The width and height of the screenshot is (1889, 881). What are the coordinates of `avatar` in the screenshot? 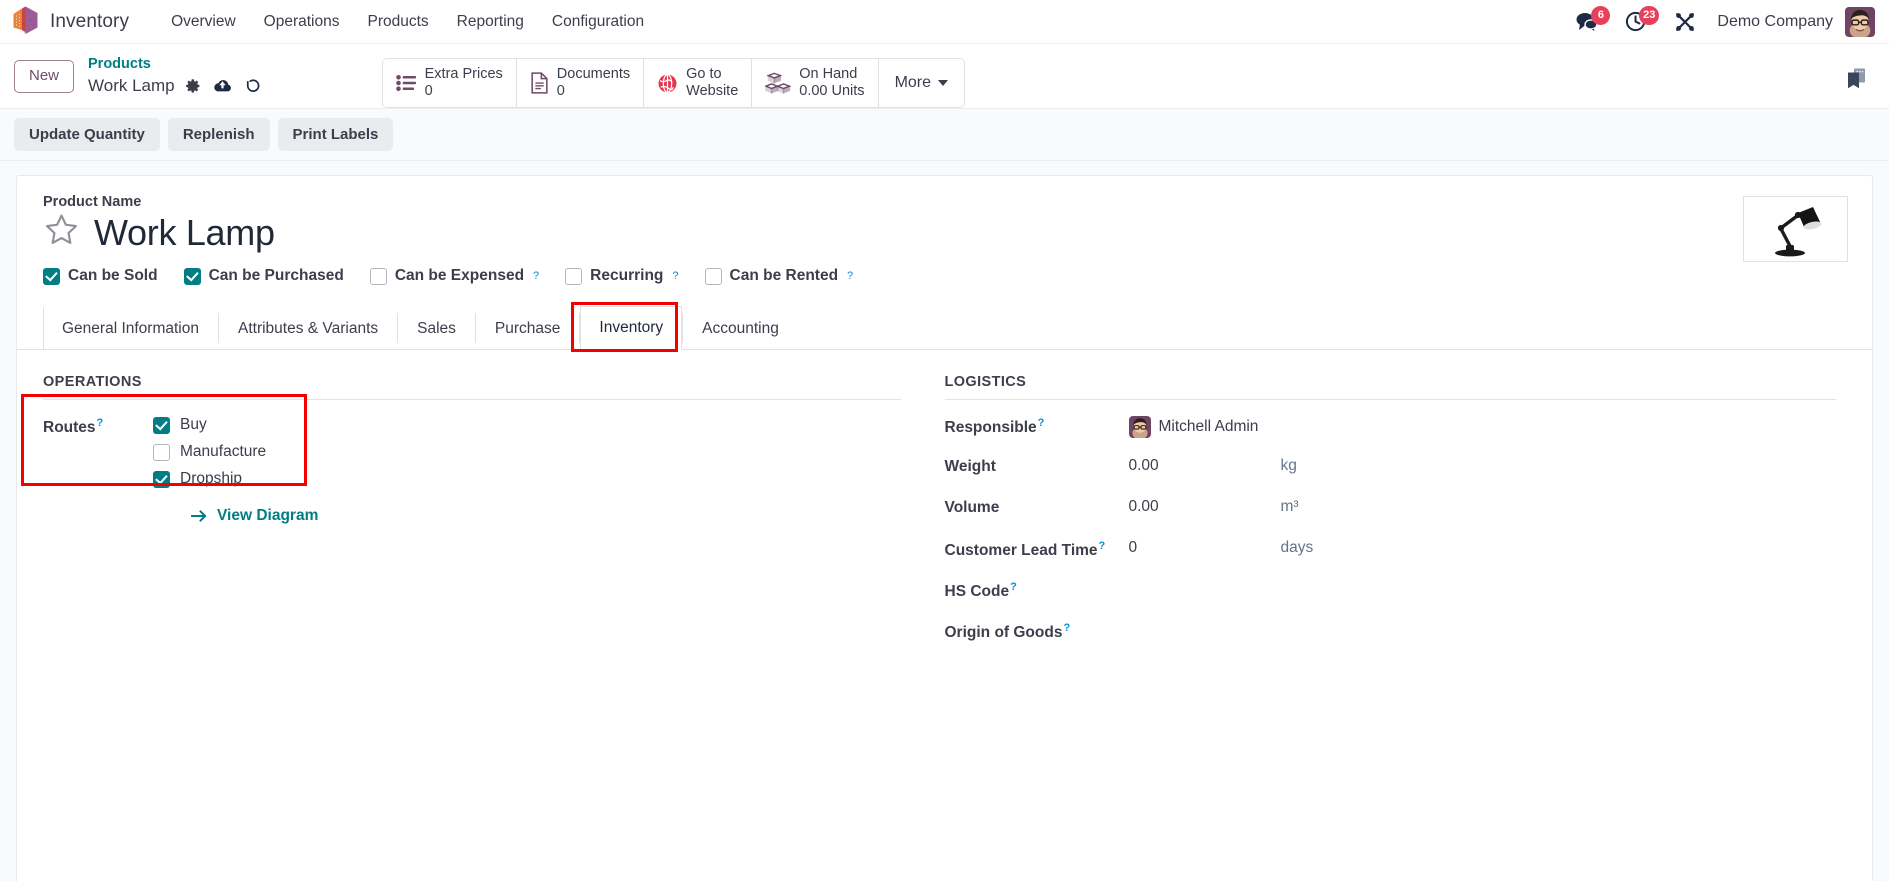 It's located at (1860, 21).